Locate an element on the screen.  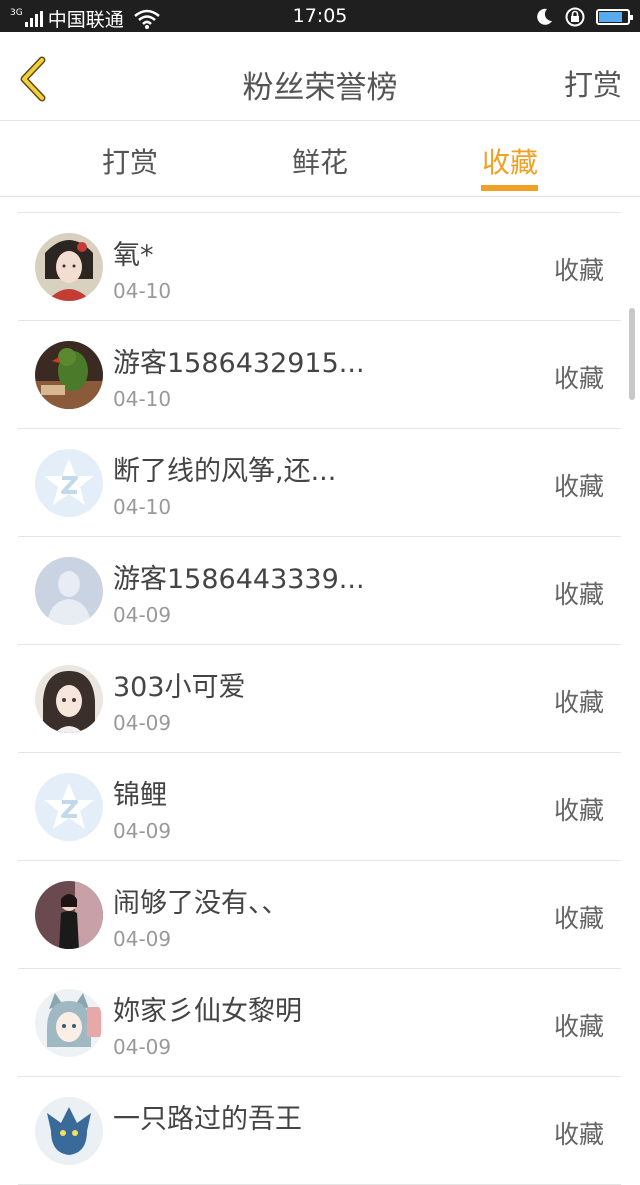
scrollbar is located at coordinates (632, 354).